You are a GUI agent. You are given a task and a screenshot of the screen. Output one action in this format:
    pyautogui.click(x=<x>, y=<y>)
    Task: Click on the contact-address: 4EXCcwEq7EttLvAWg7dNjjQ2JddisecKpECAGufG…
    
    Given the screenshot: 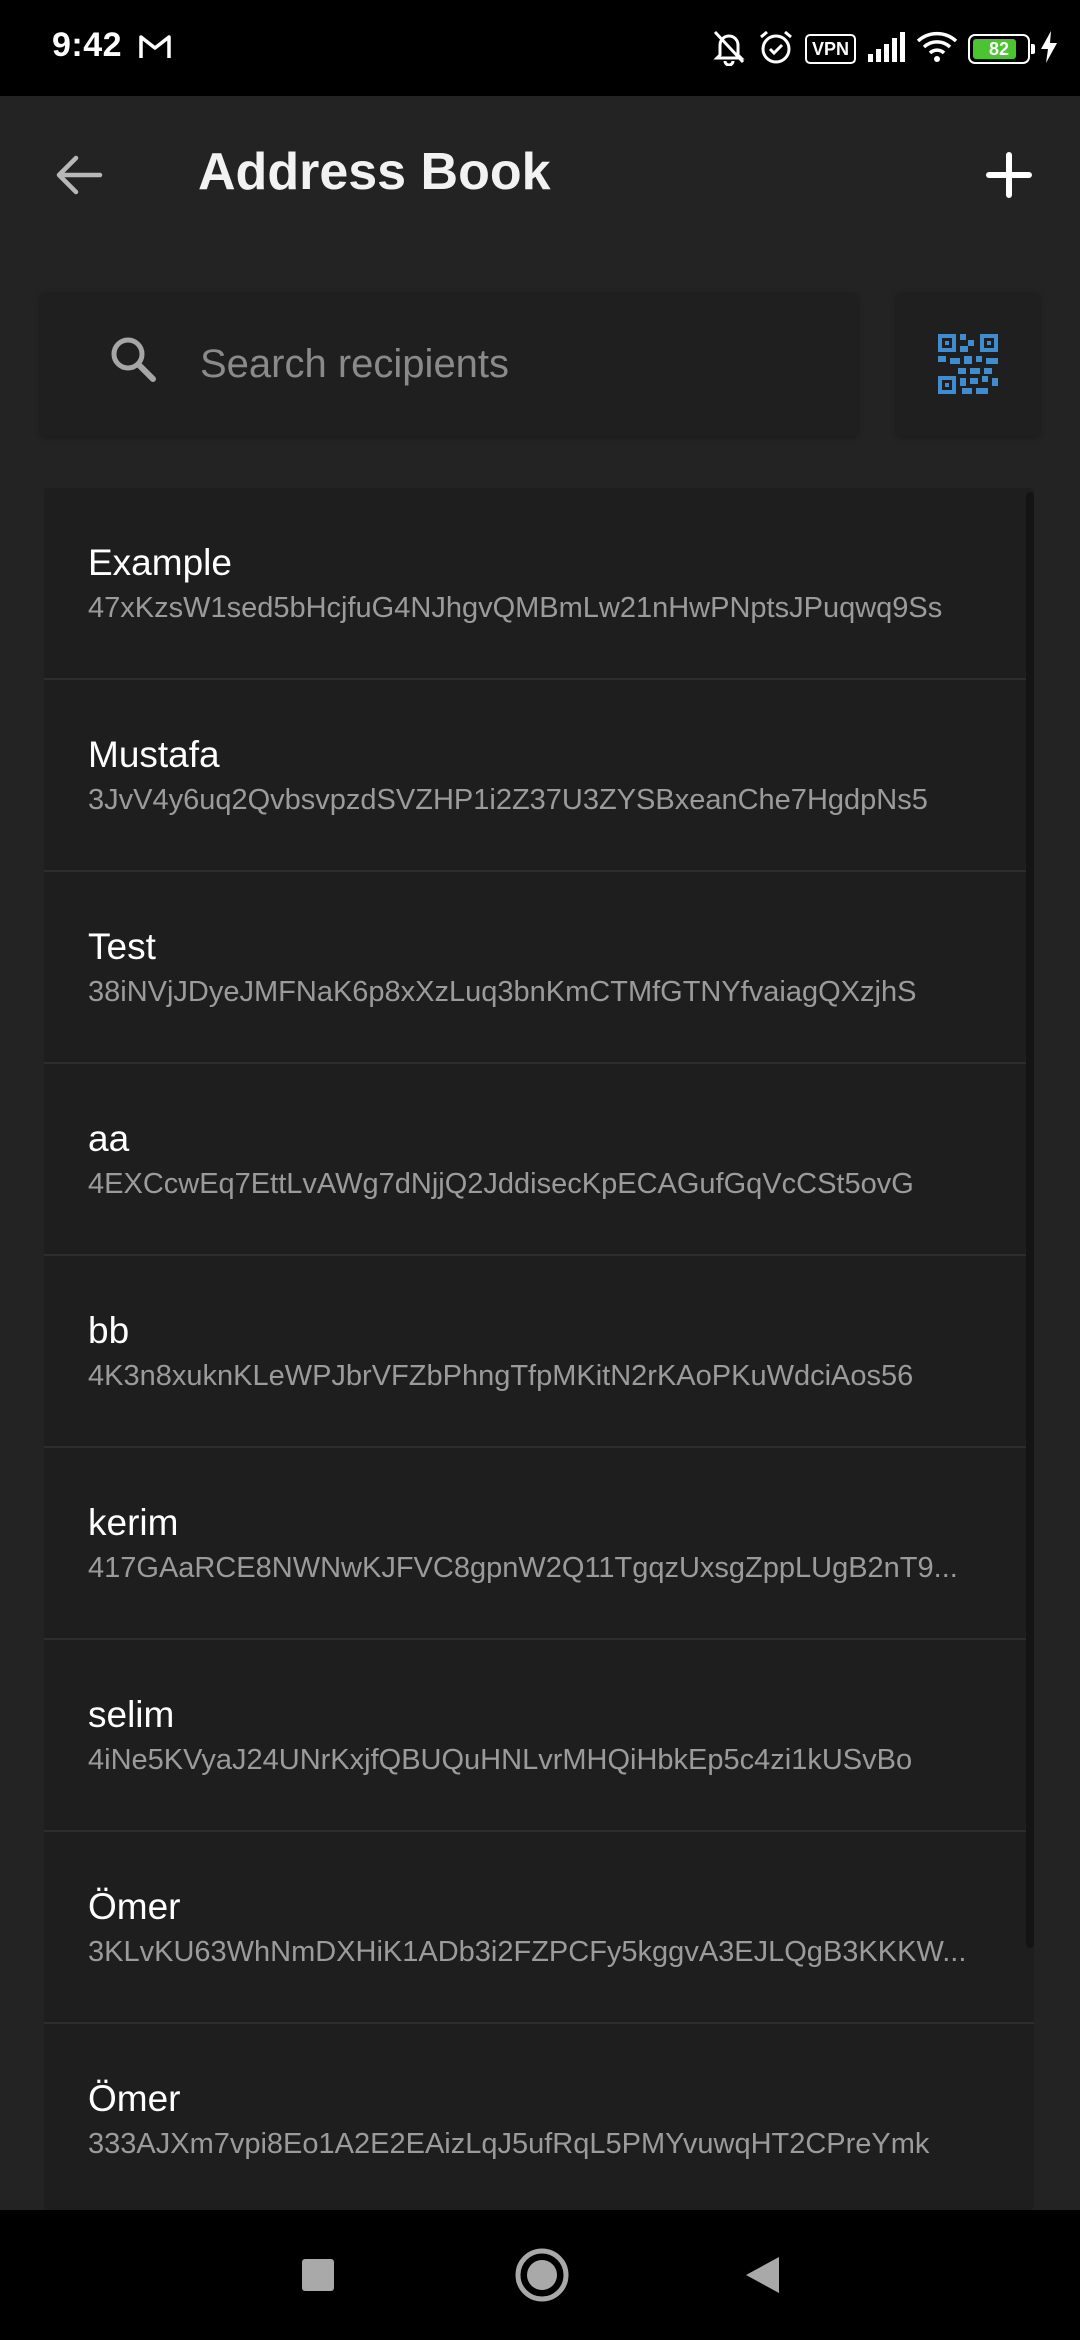 What is the action you would take?
    pyautogui.click(x=501, y=1184)
    